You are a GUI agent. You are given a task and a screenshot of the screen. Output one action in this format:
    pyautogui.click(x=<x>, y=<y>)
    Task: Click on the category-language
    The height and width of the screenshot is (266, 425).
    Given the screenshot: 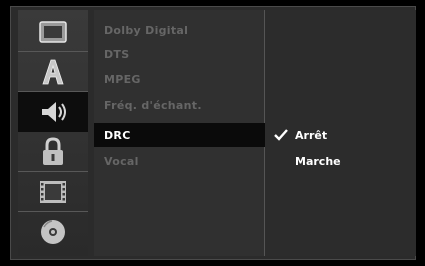 What is the action you would take?
    pyautogui.click(x=53, y=72)
    